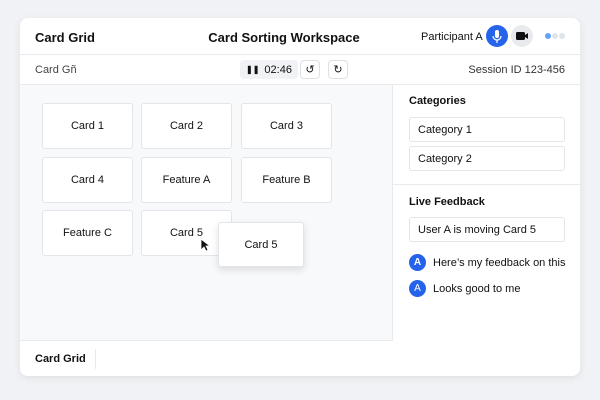 This screenshot has height=400, width=600. I want to click on feedback-text: Looks good to me, so click(477, 288).